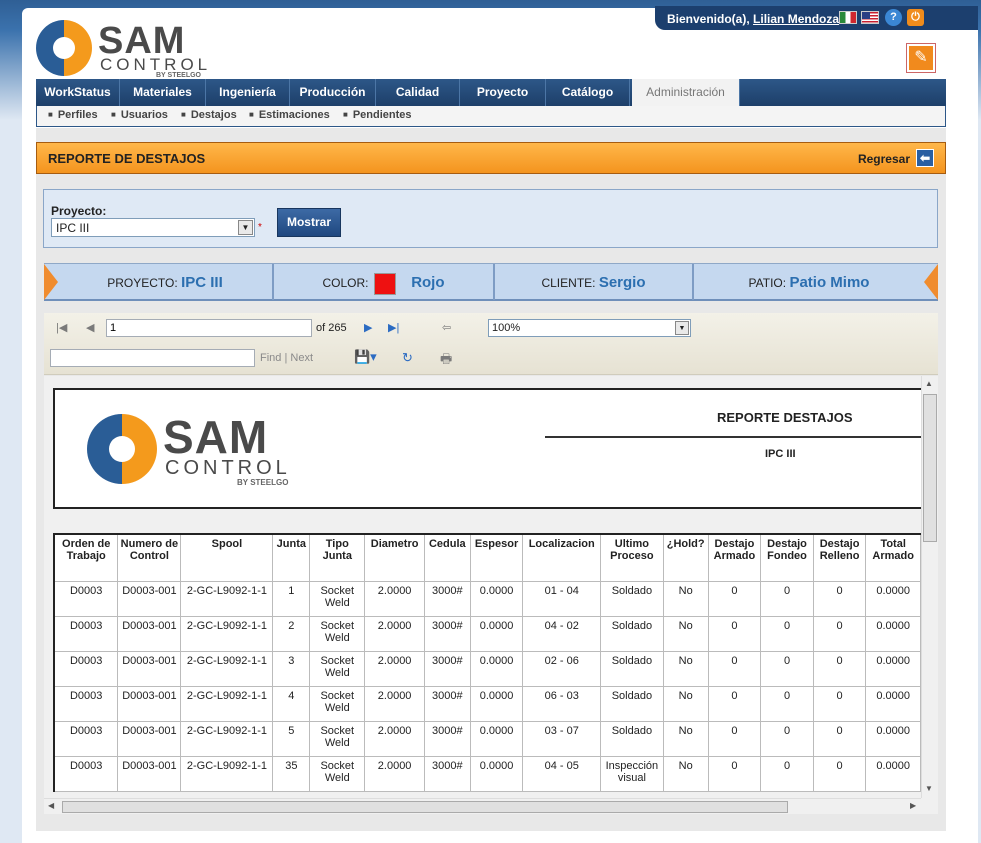 The width and height of the screenshot is (981, 843). What do you see at coordinates (568, 283) in the screenshot?
I see `info-cliente-label: CLIENTE:` at bounding box center [568, 283].